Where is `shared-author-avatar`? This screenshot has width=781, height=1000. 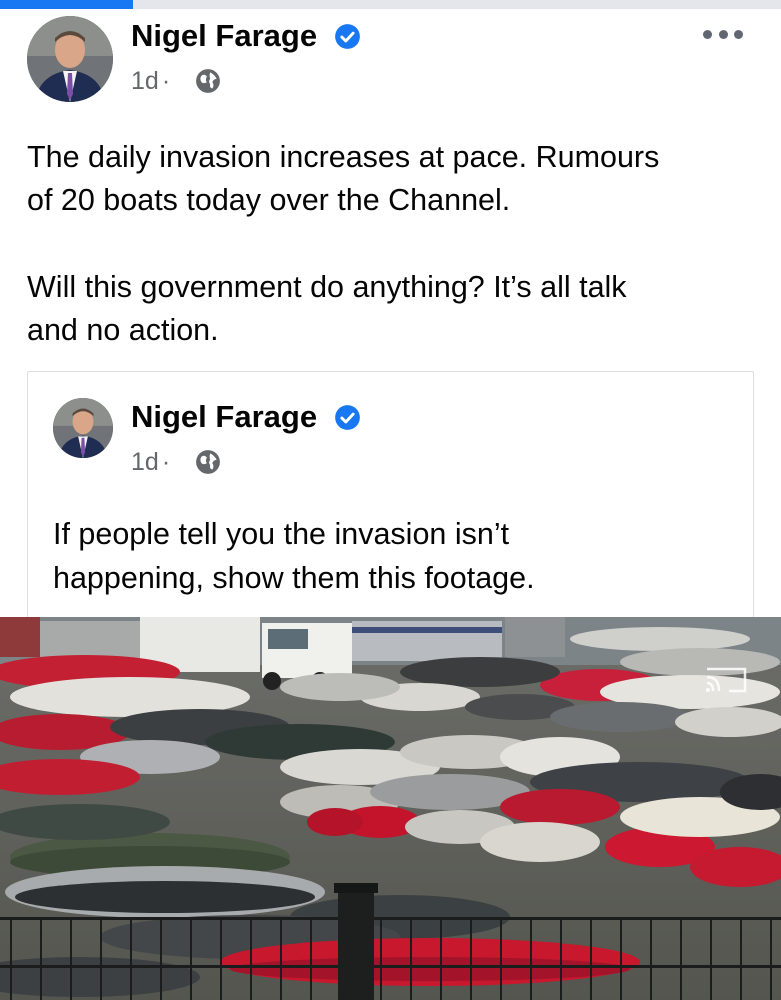
shared-author-avatar is located at coordinates (83, 428).